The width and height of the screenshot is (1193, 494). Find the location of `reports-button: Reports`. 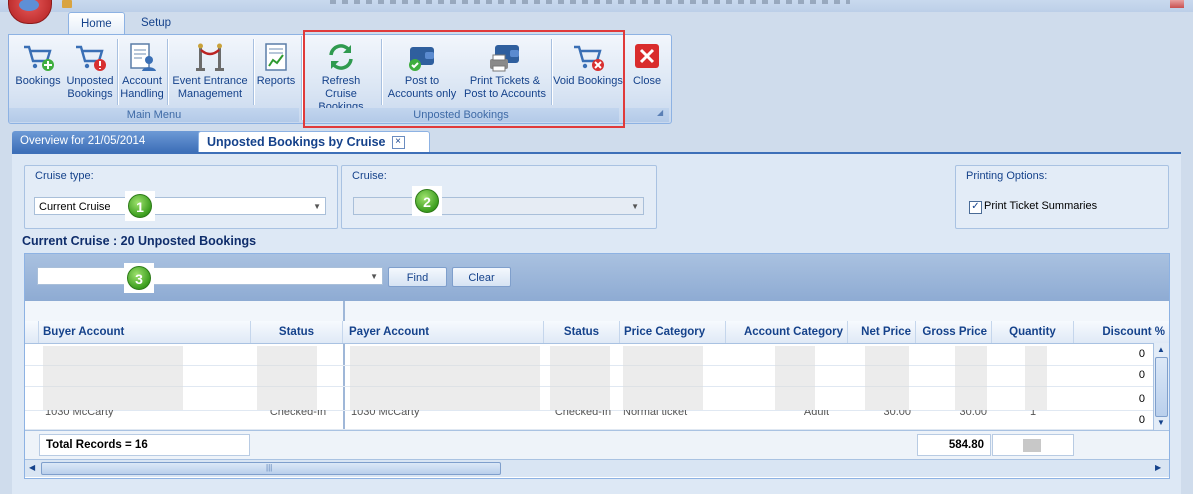

reports-button: Reports is located at coordinates (276, 72).